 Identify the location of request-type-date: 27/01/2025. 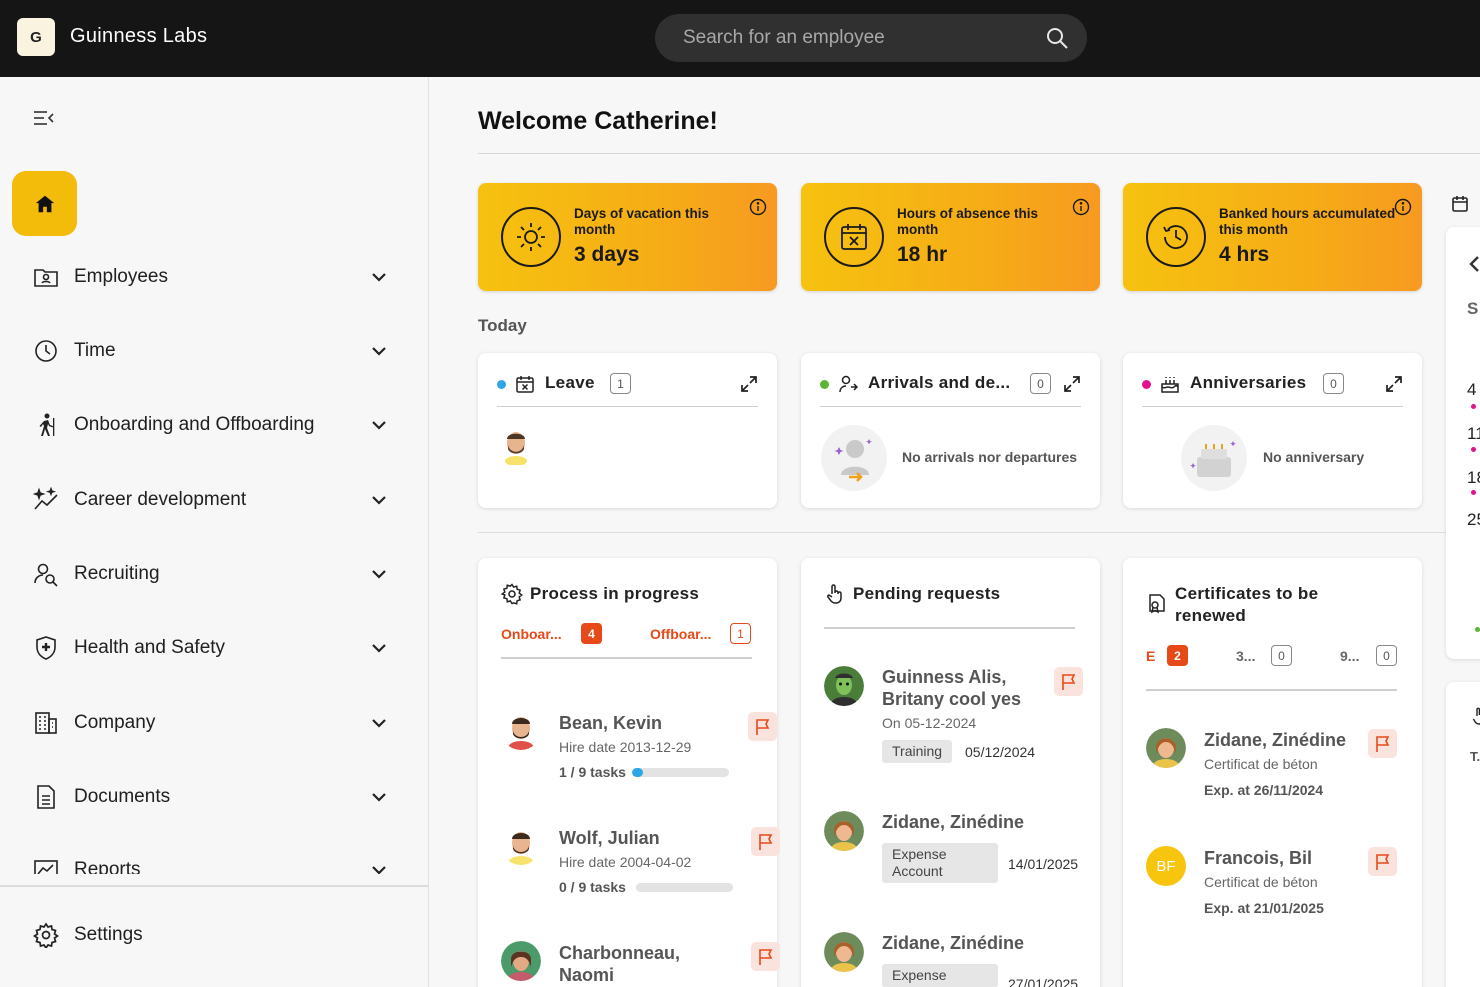
(1043, 981).